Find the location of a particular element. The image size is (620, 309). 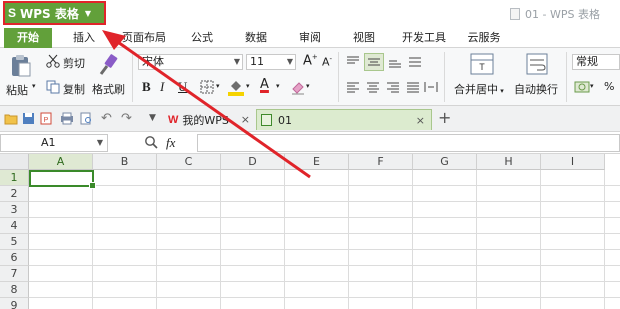

tab-developer: 开发工具 is located at coordinates (424, 38).